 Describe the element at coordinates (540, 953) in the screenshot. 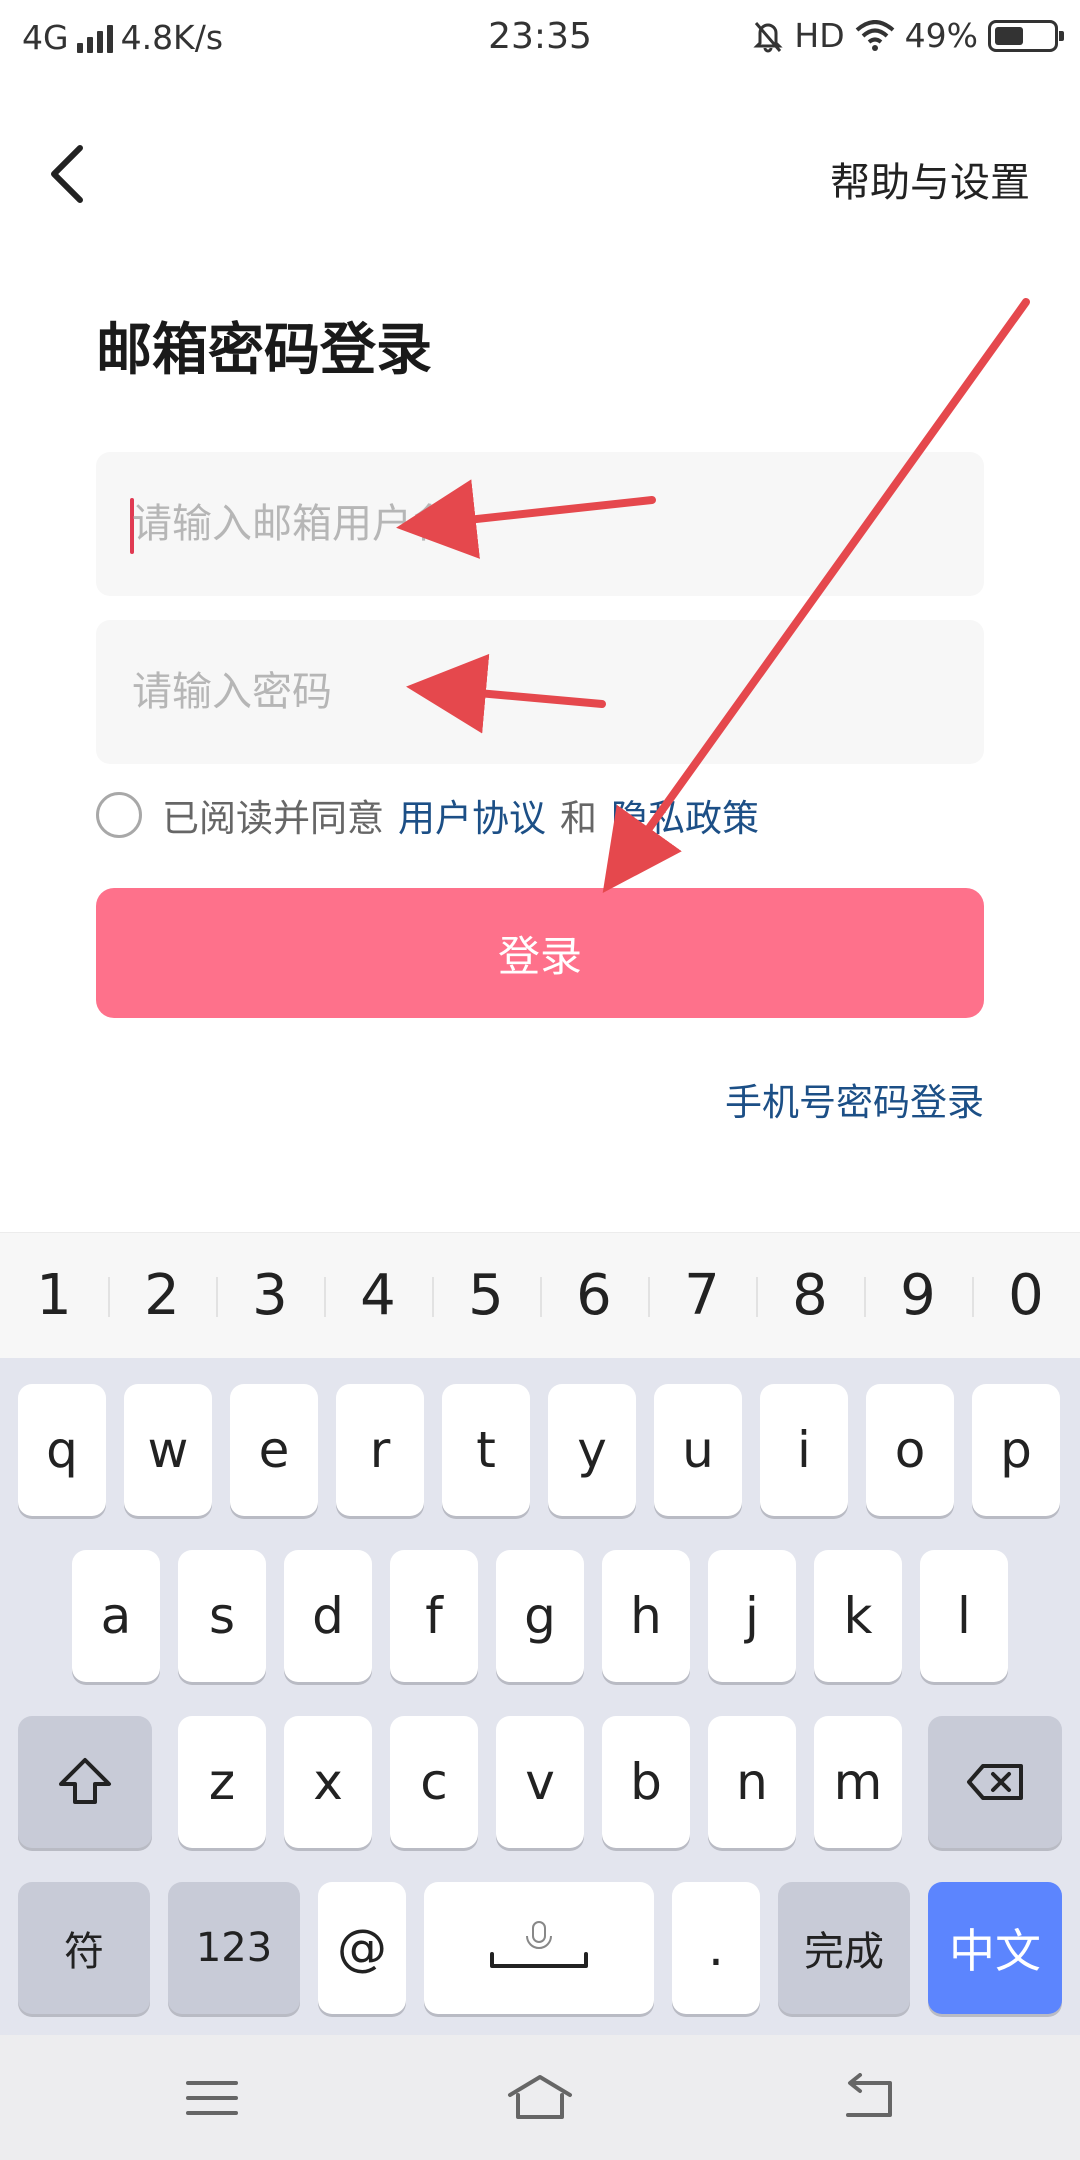

I see `login-button: 登录` at that location.